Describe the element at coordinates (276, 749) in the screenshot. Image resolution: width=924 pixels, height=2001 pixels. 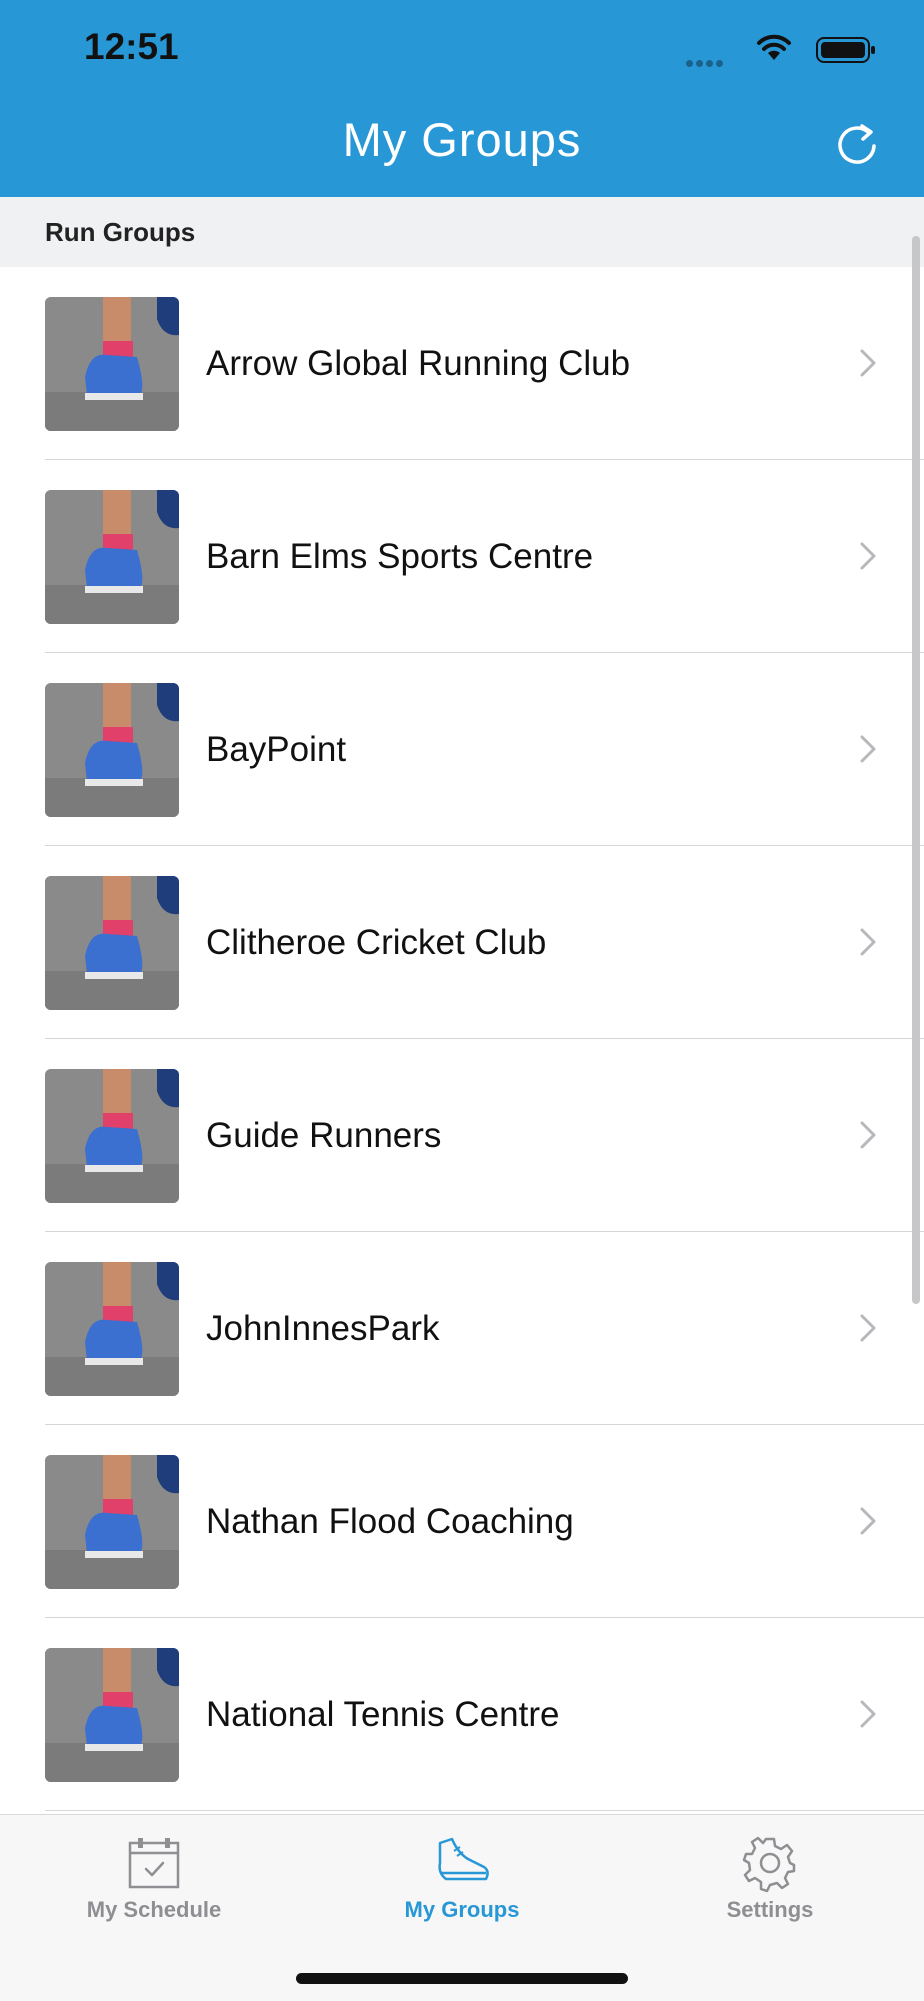
I see `group-name: BayPoint` at that location.